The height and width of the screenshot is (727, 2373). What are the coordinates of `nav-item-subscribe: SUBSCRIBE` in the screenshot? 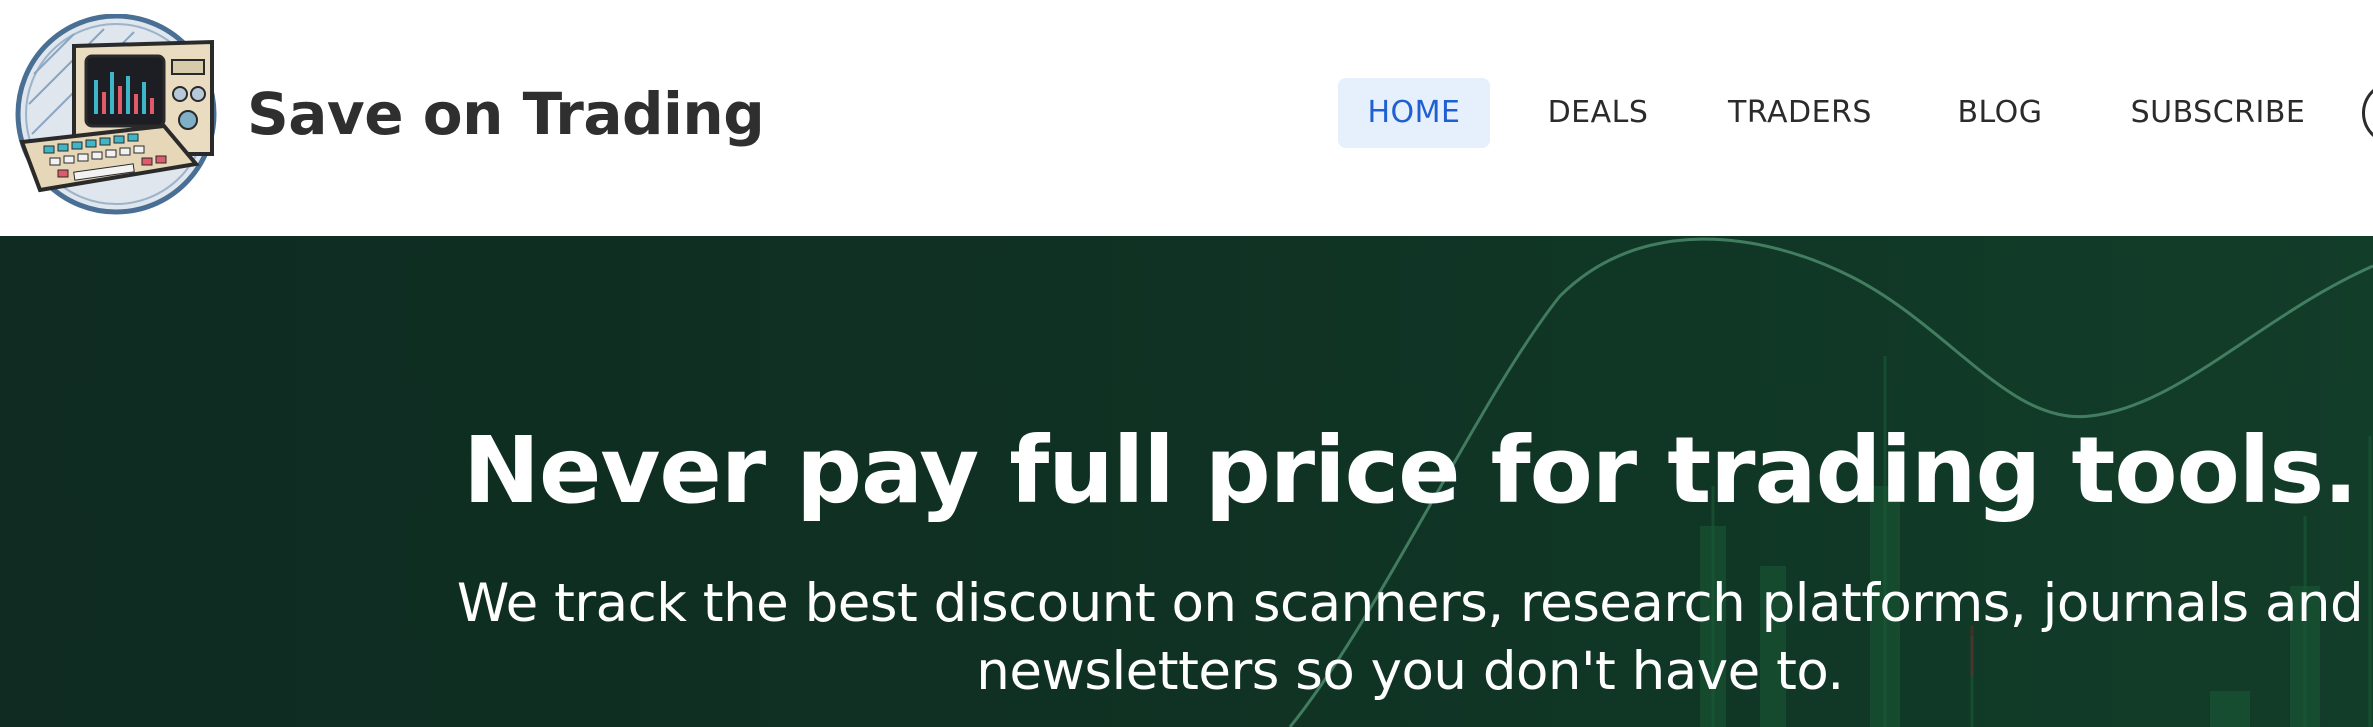 It's located at (2218, 113).